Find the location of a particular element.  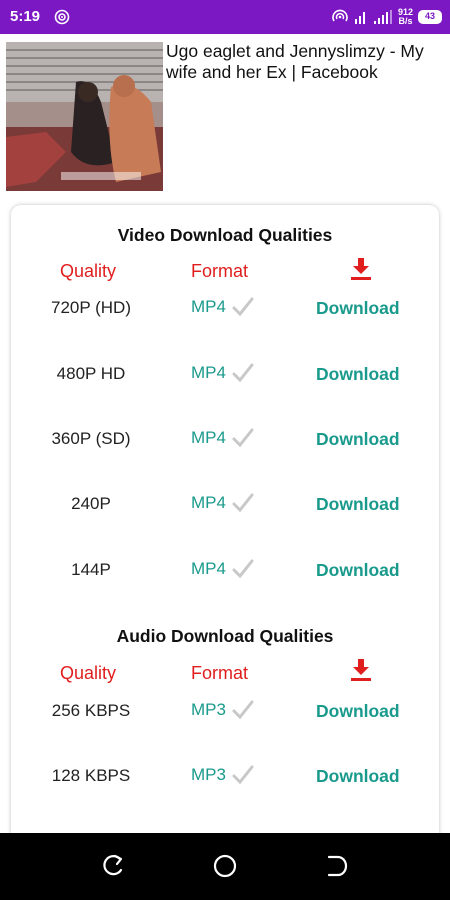

status-icons: 912 B/s 43 is located at coordinates (386, 17).